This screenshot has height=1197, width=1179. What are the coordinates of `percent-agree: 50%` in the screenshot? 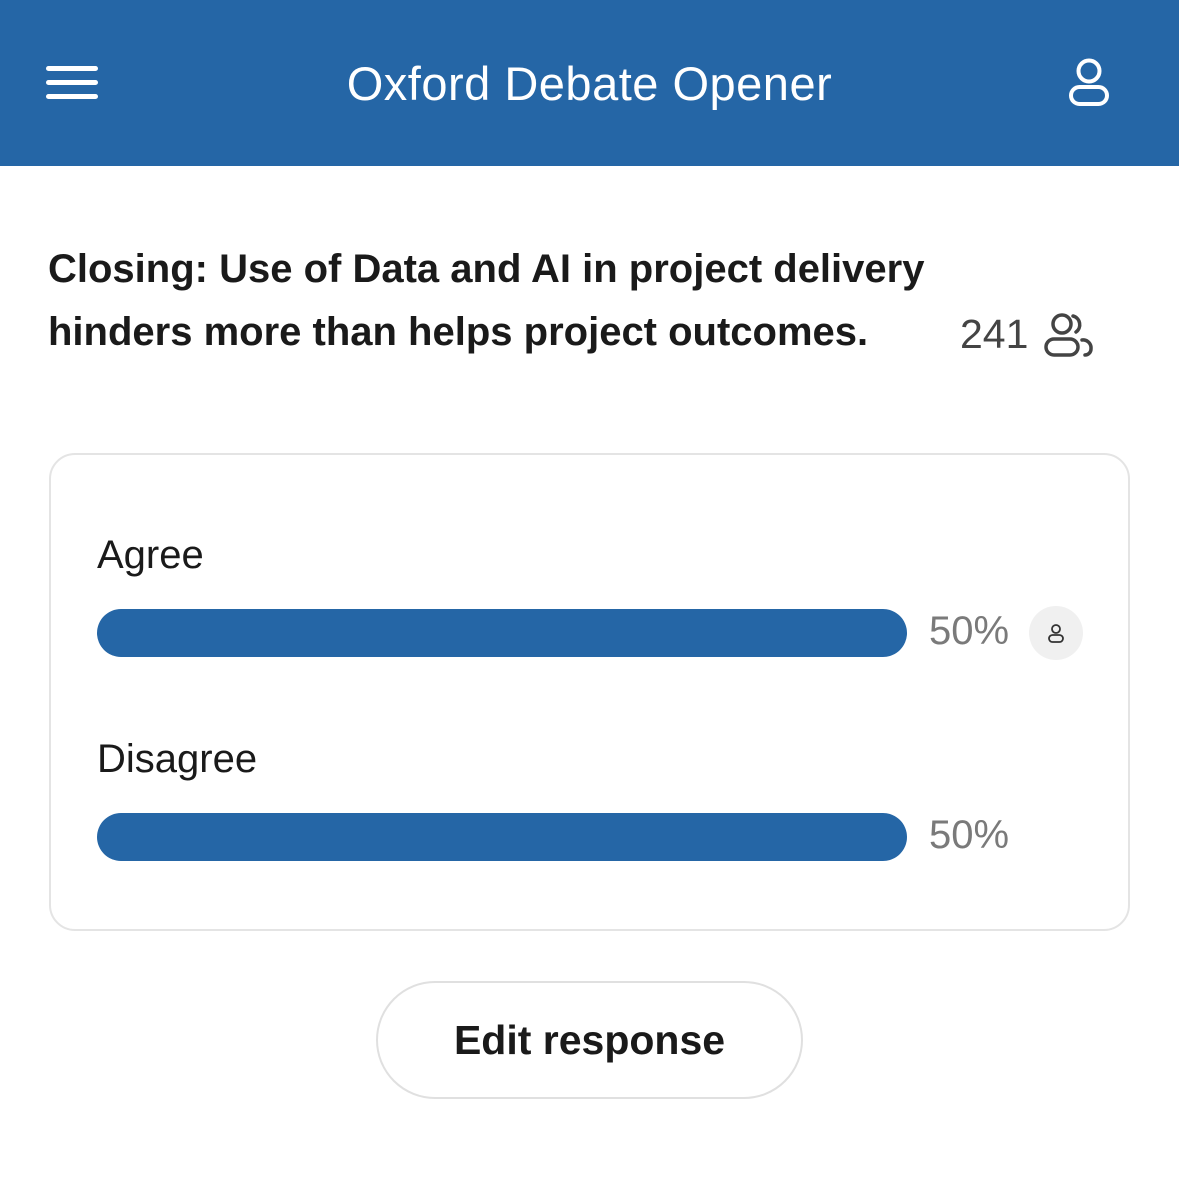 It's located at (969, 631).